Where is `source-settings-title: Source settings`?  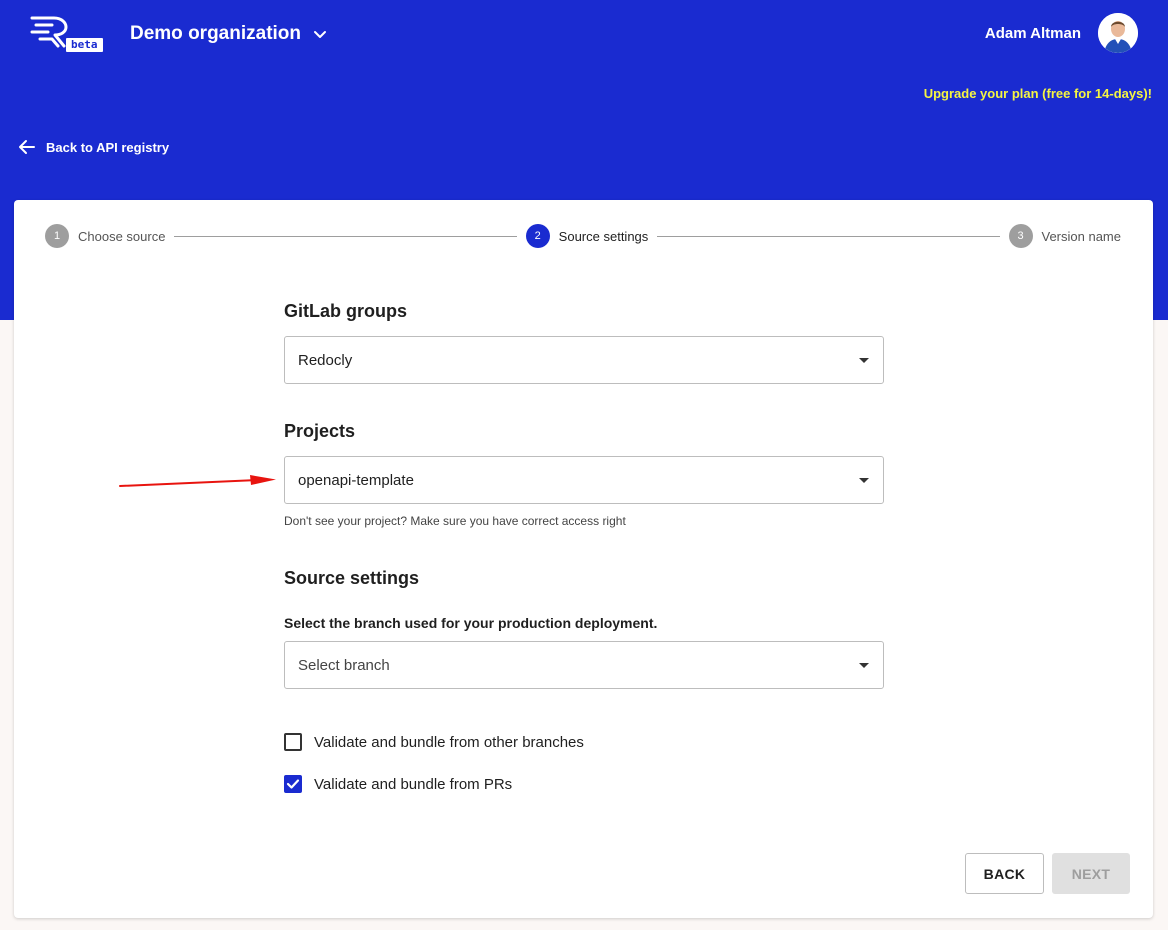 source-settings-title: Source settings is located at coordinates (352, 578).